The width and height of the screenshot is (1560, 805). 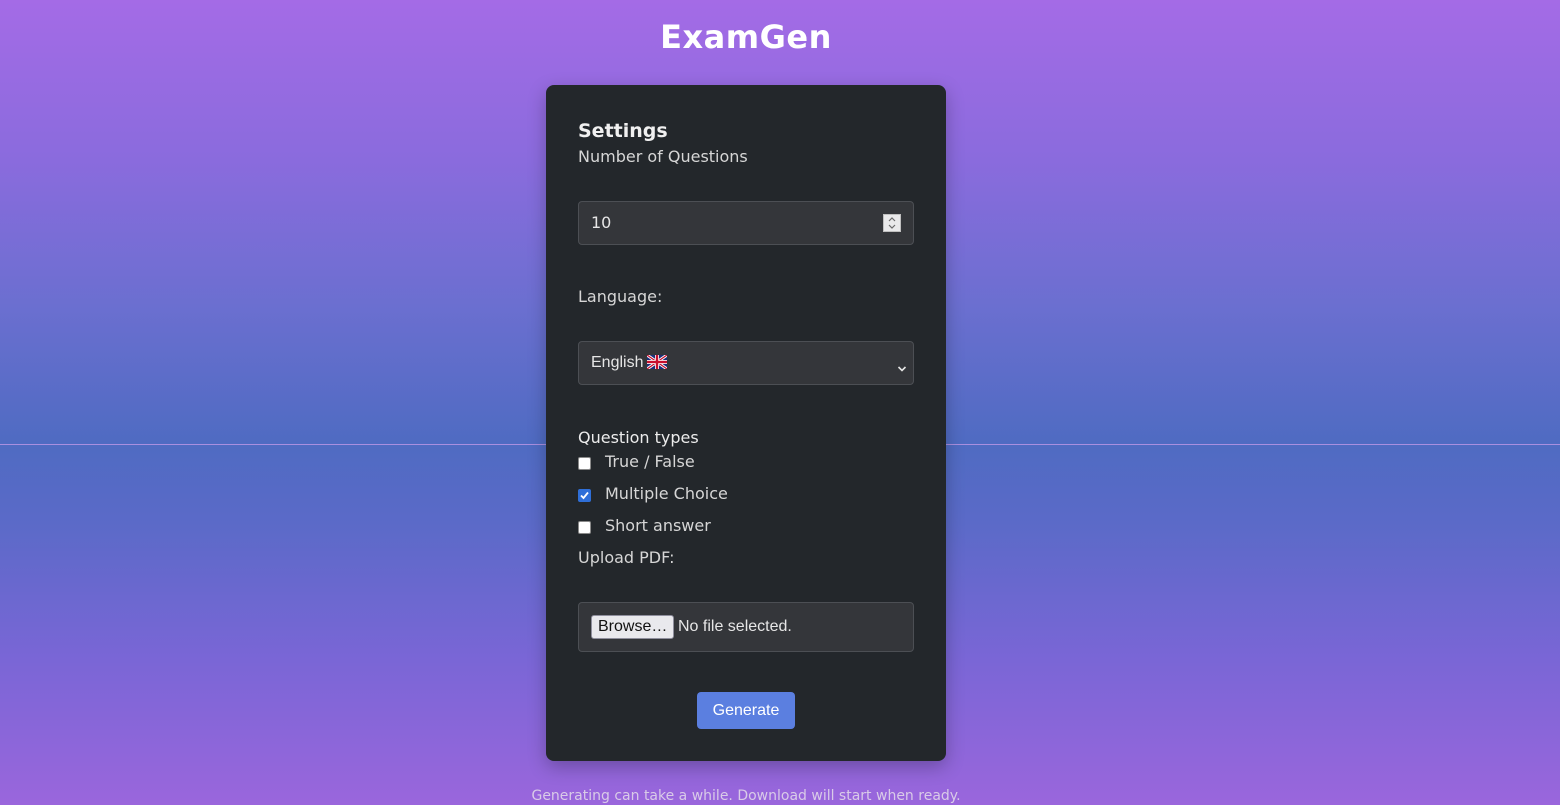 I want to click on file-status: No file selected., so click(x=735, y=626).